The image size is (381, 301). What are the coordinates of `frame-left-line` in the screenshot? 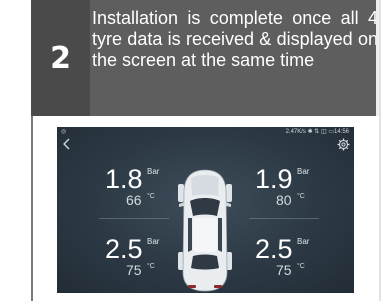 It's located at (32, 208).